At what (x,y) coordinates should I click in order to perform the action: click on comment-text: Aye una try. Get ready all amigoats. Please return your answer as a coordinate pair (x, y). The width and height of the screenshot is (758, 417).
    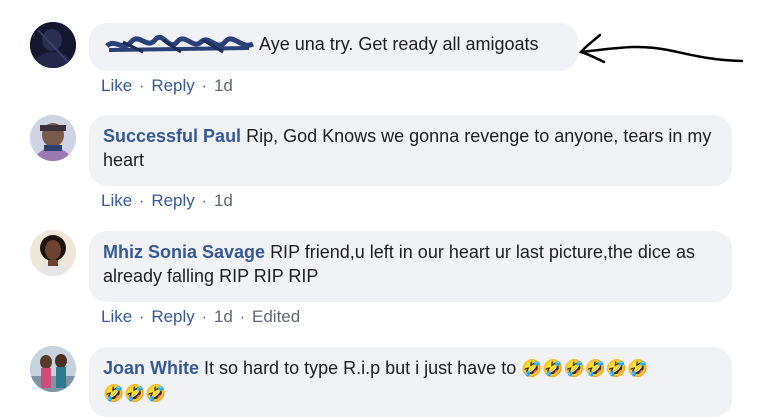
    Looking at the image, I should click on (399, 44).